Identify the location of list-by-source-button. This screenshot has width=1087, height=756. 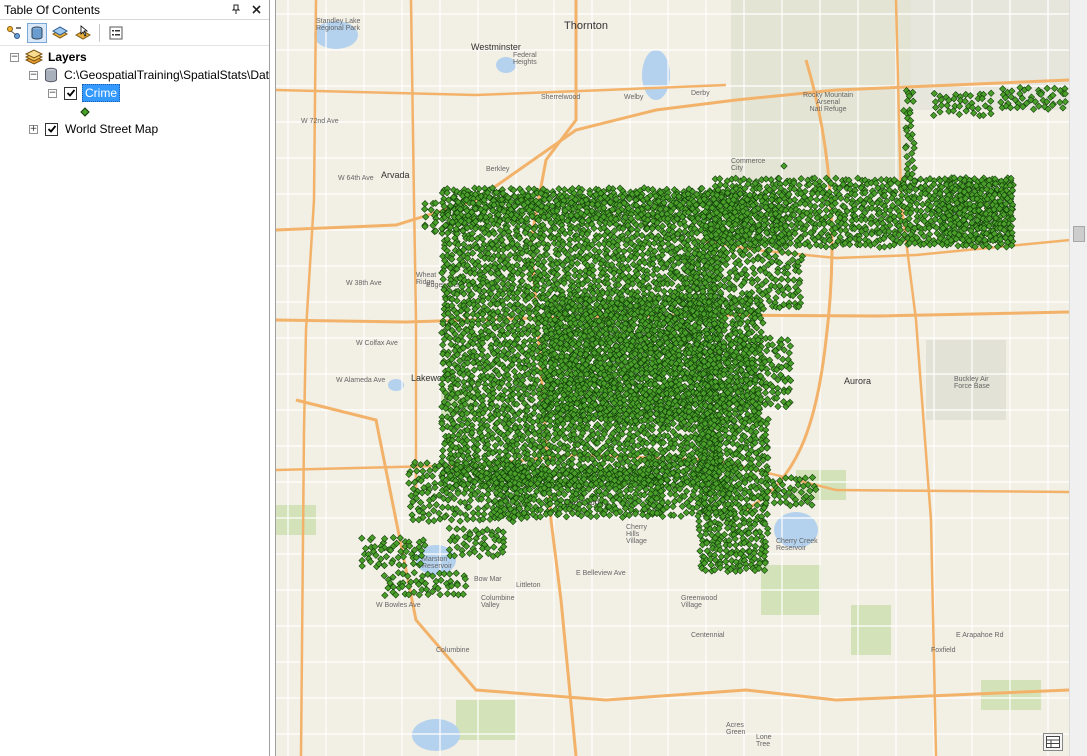
(37, 32).